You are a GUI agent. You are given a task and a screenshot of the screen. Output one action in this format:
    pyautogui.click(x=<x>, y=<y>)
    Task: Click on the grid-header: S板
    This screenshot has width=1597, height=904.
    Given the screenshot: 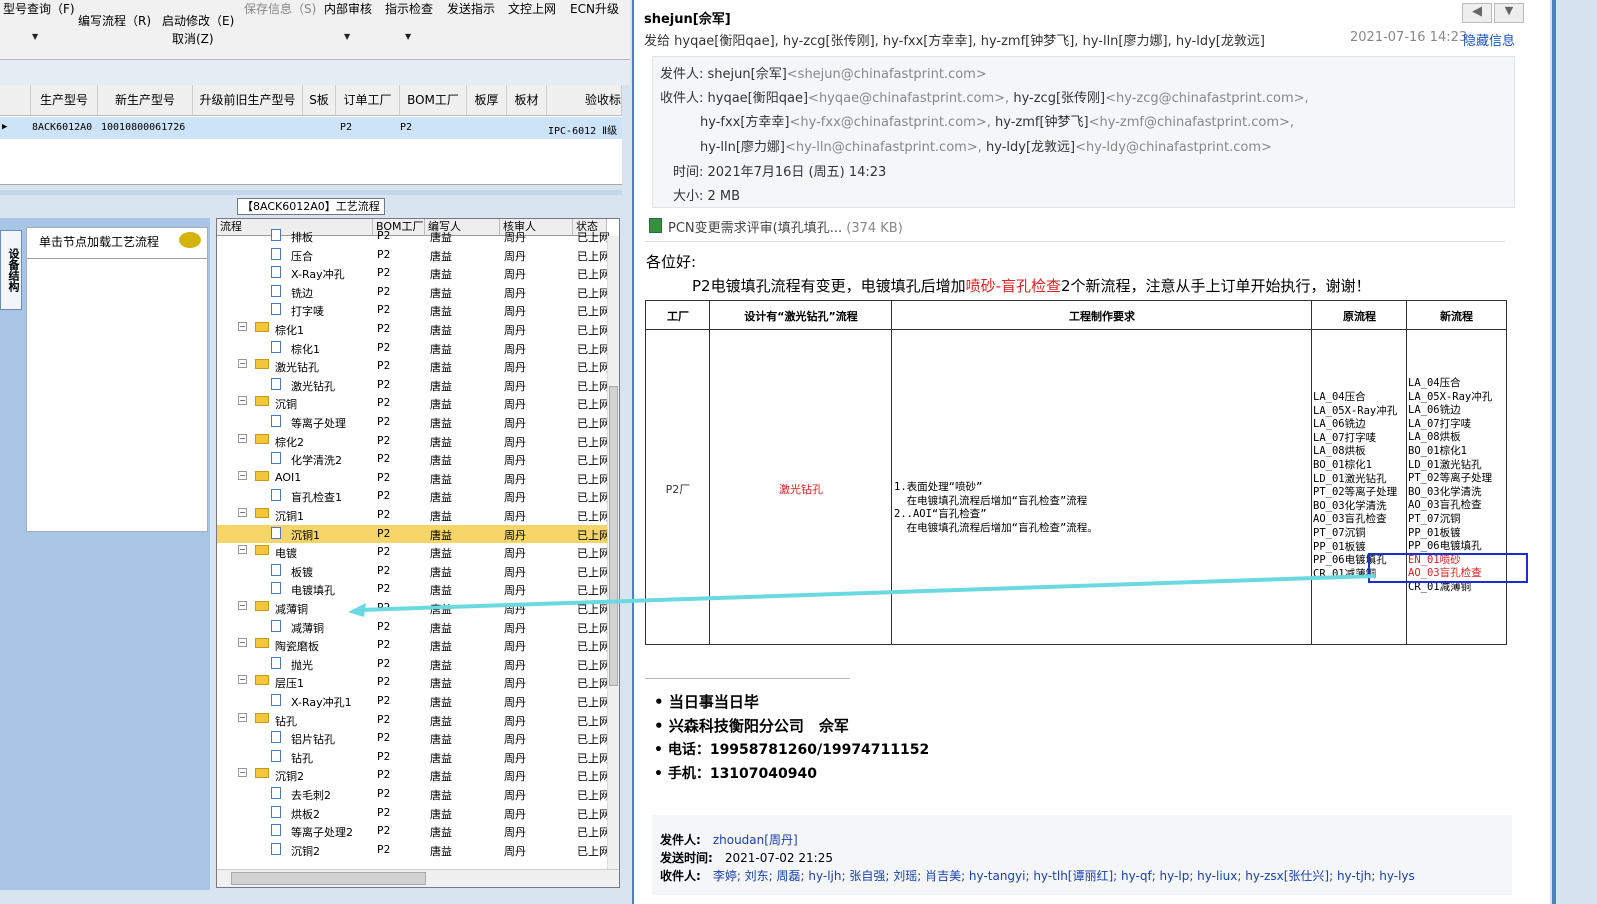 What is the action you would take?
    pyautogui.click(x=319, y=100)
    